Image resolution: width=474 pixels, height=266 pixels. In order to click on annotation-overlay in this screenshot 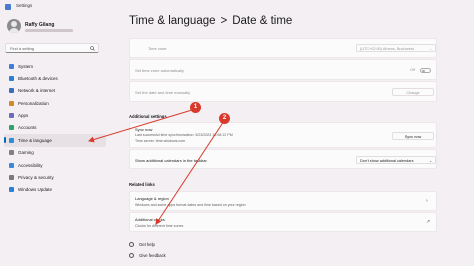, I will do `click(156, 167)`.